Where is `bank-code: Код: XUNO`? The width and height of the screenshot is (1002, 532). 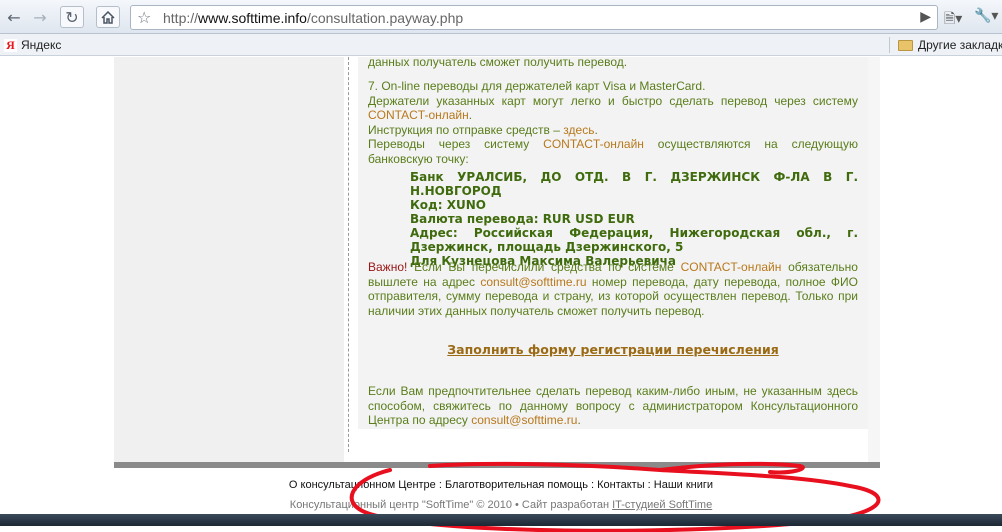 bank-code: Код: XUNO is located at coordinates (448, 205).